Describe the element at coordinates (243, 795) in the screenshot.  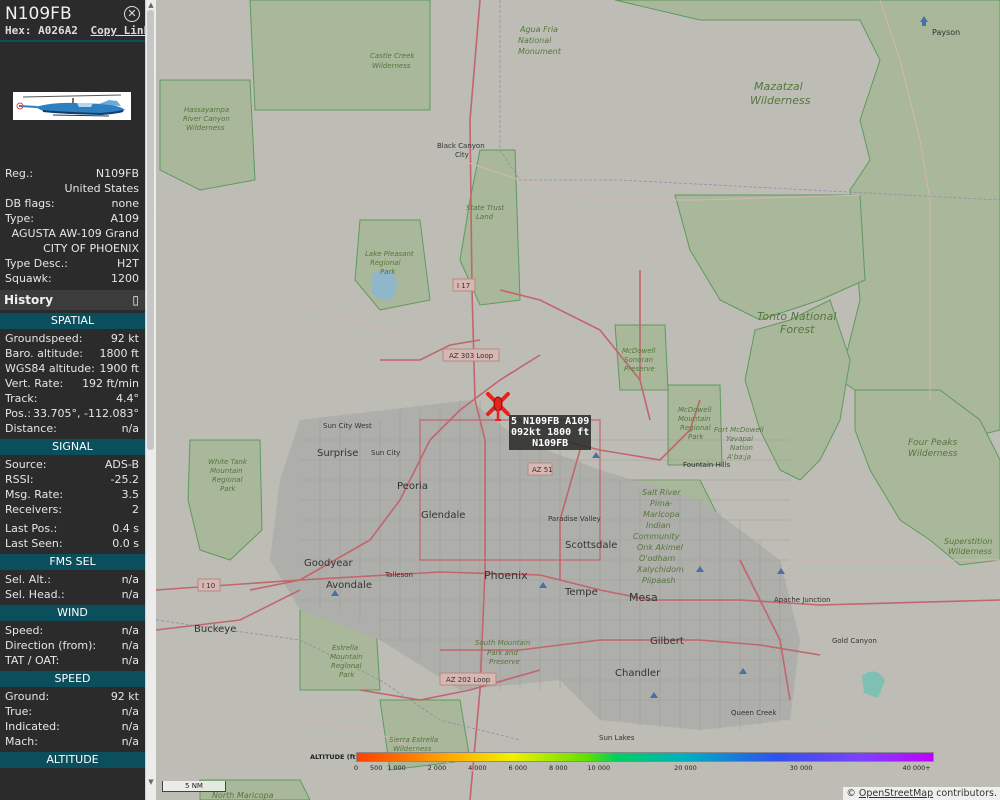
I see `place-label: North Maricopa` at that location.